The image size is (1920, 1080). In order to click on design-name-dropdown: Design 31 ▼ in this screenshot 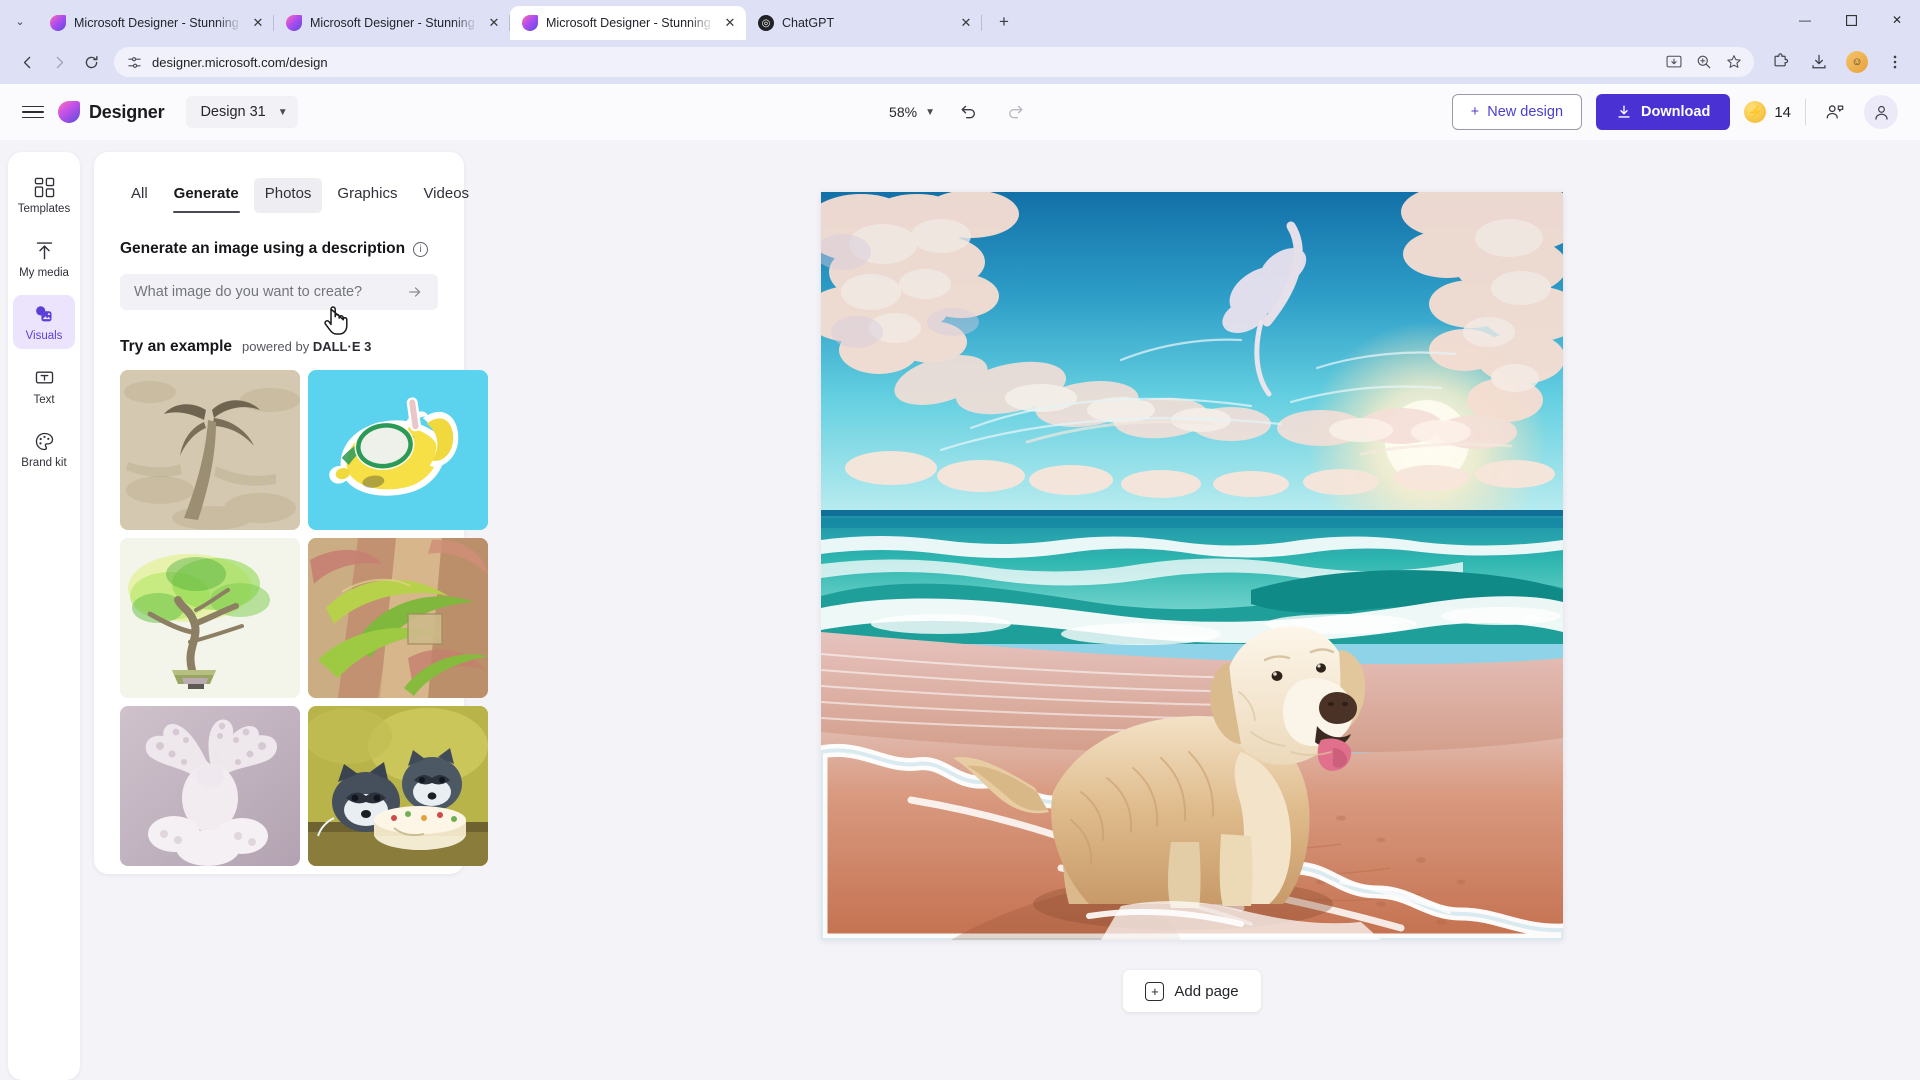, I will do `click(242, 112)`.